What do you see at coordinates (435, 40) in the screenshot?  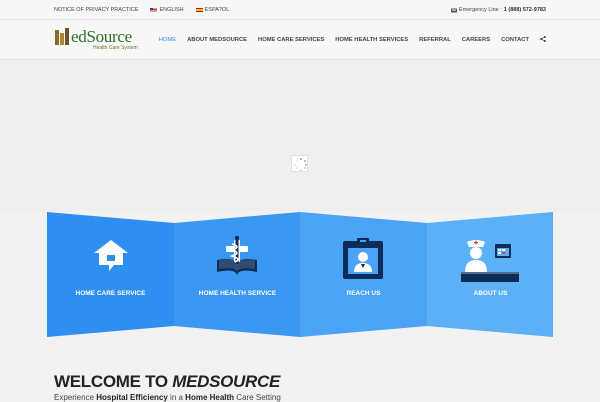 I see `nav-referral: REFERRAL` at bounding box center [435, 40].